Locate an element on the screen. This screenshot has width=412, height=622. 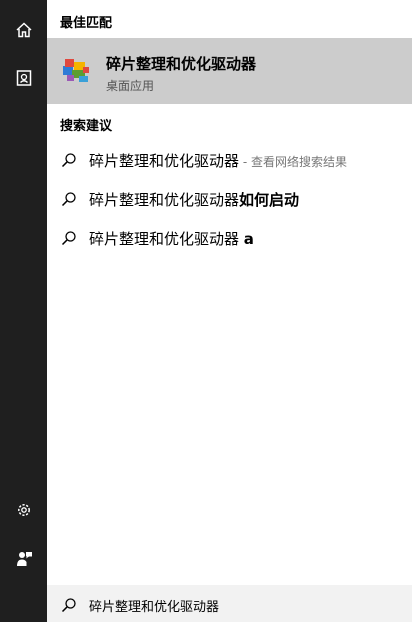
feedback-button is located at coordinates (23, 559).